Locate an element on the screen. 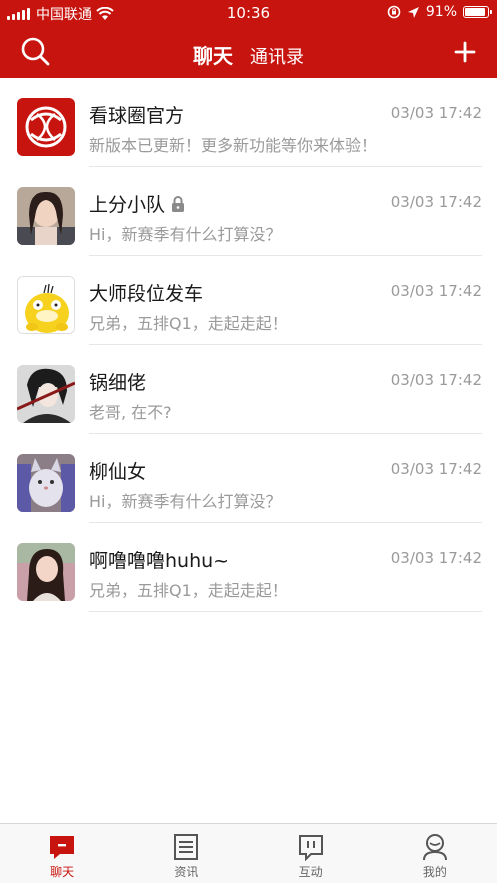  status-right: 91% is located at coordinates (439, 12).